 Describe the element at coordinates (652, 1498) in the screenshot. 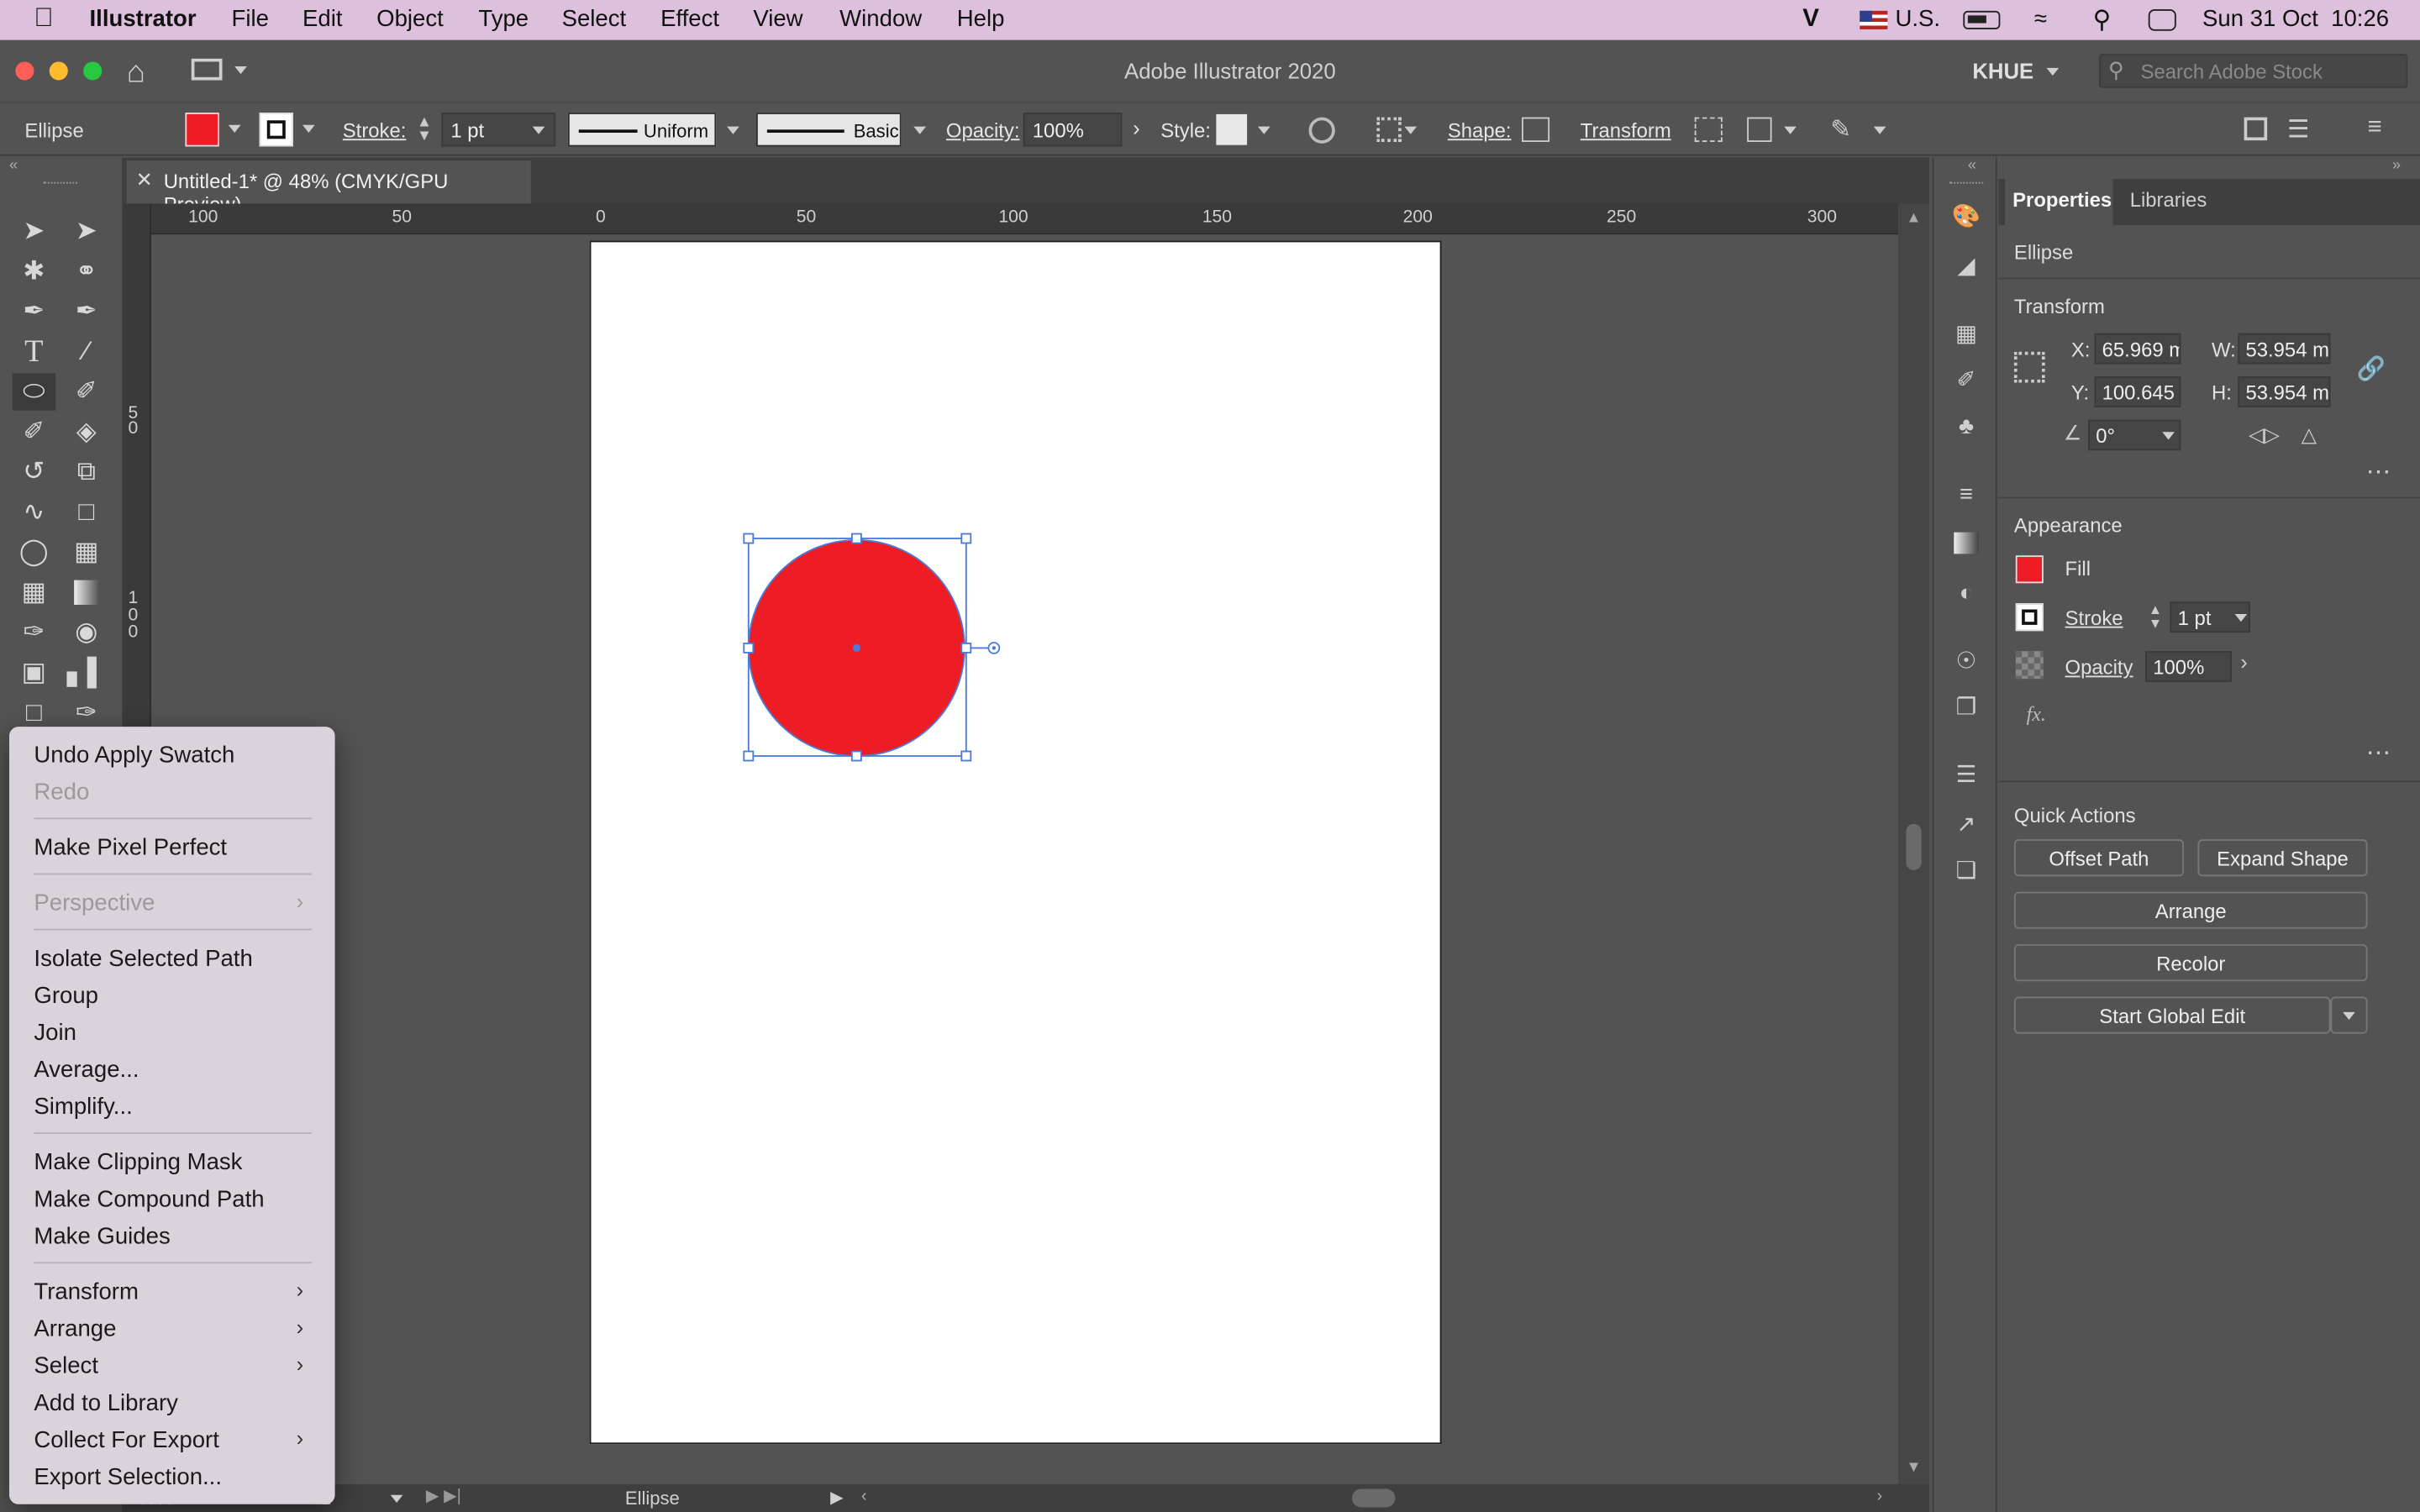

I see `status-object-label: Ellipse` at that location.